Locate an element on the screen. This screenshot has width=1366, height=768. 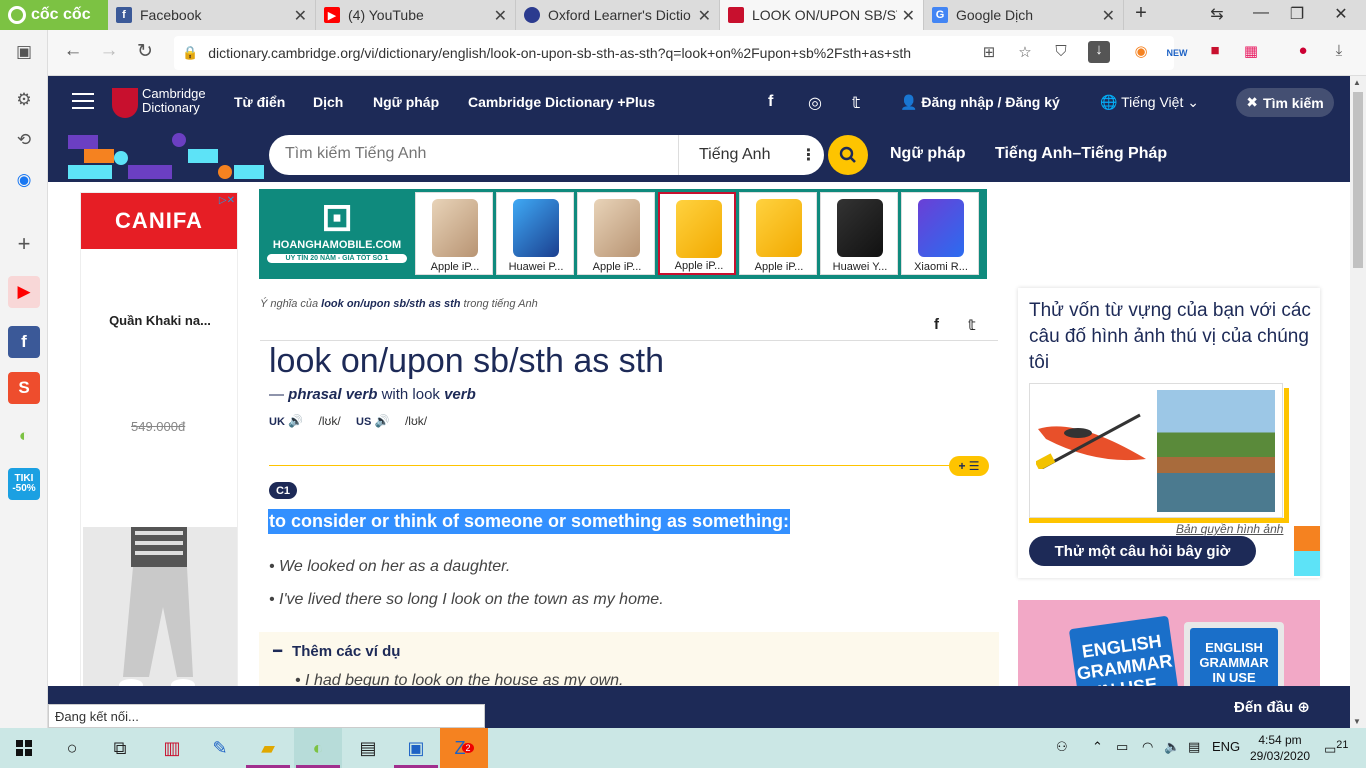
translate-icon: ⊞ is located at coordinates (989, 54).